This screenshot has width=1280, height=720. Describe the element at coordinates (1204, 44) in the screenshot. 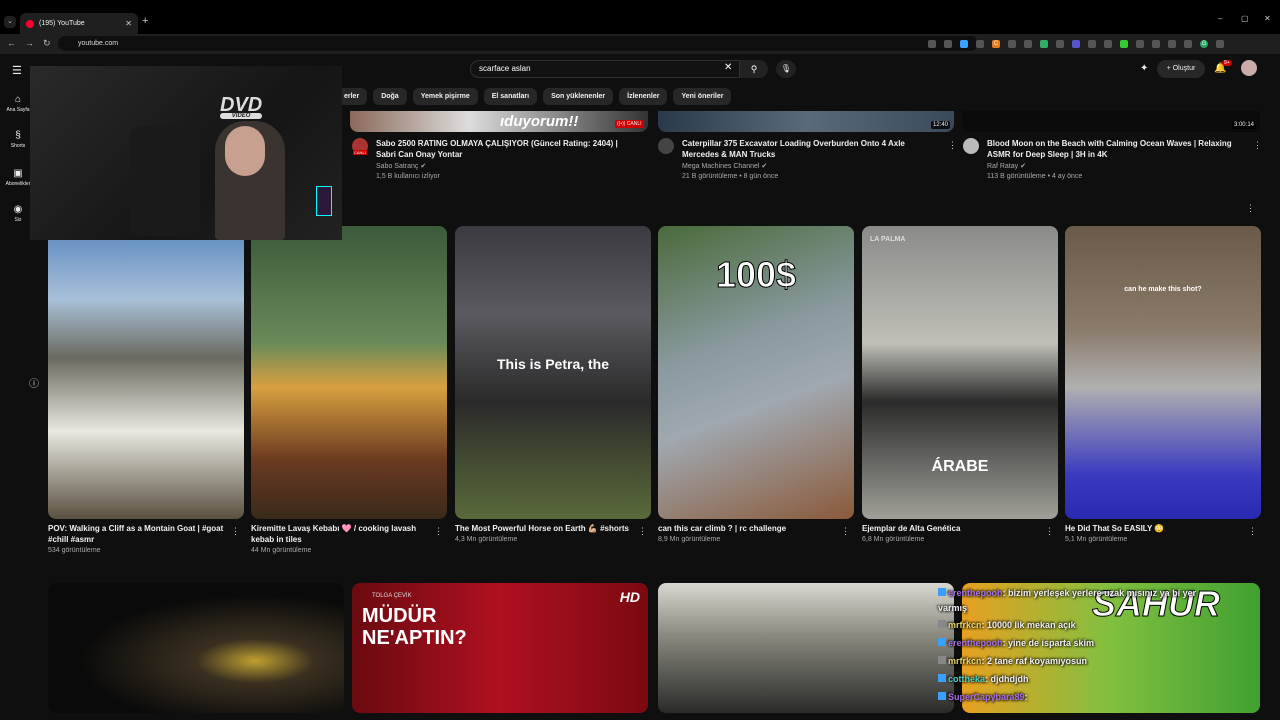

I see `profile-icon: G` at that location.